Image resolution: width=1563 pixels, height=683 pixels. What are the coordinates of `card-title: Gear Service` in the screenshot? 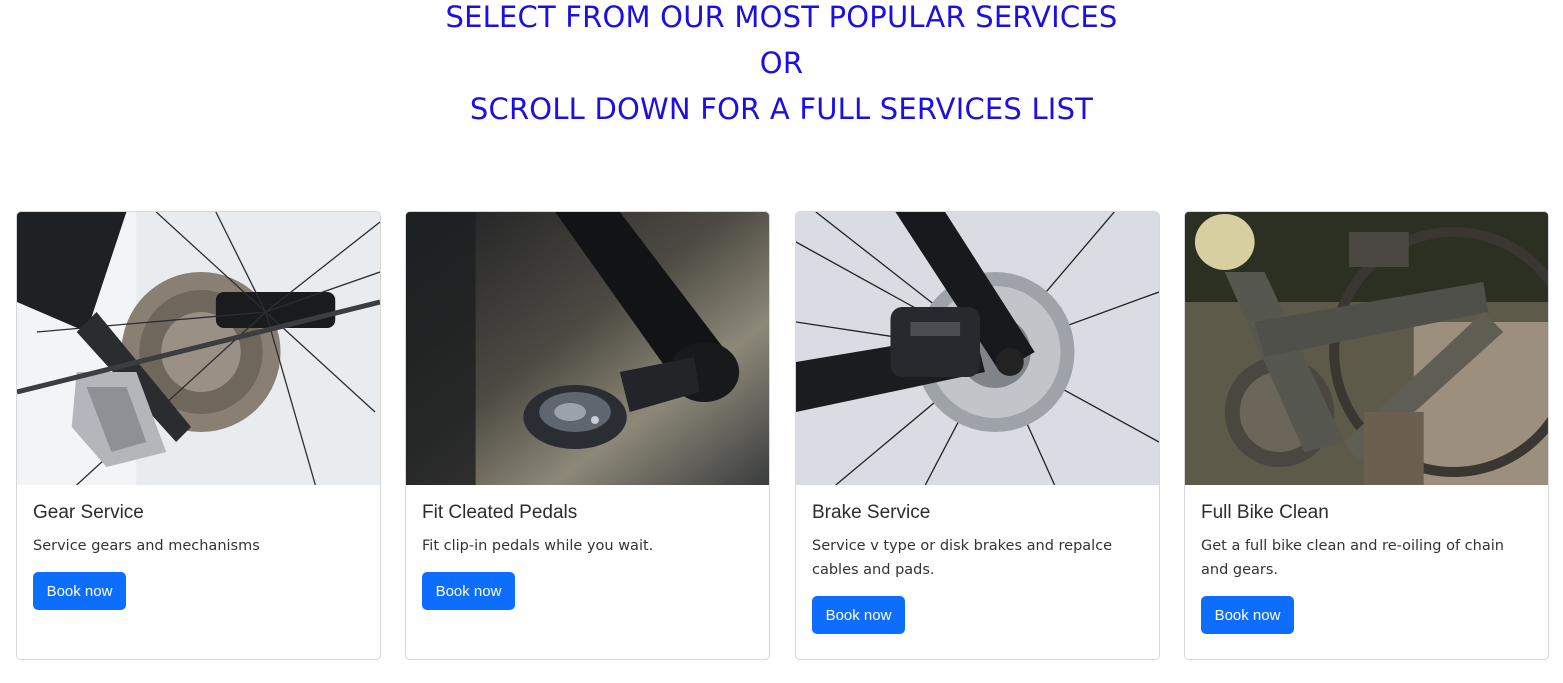 It's located at (88, 512).